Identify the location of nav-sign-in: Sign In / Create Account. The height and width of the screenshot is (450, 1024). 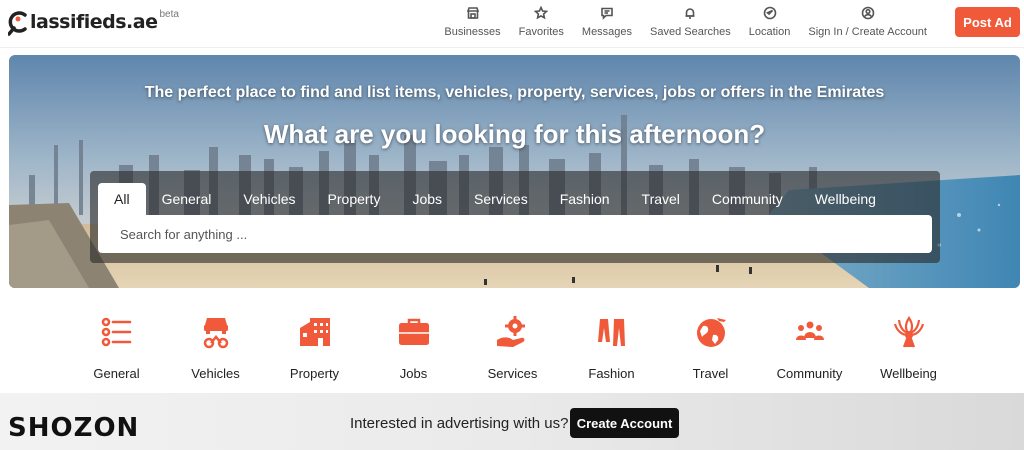
(867, 22).